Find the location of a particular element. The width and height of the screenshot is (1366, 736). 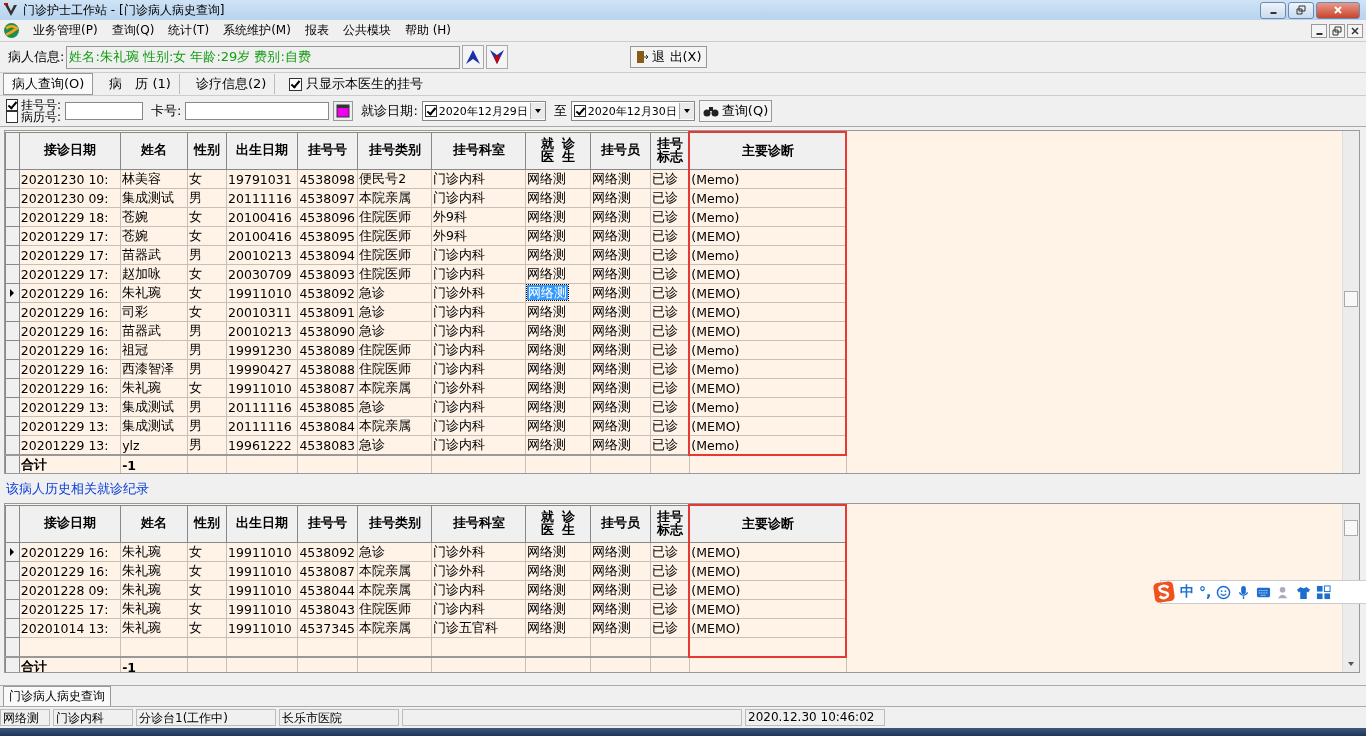

exit-button: 退 出(X) is located at coordinates (668, 57).